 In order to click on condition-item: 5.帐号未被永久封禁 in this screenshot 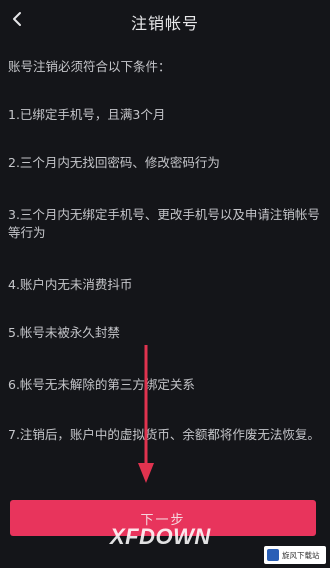, I will do `click(64, 332)`.